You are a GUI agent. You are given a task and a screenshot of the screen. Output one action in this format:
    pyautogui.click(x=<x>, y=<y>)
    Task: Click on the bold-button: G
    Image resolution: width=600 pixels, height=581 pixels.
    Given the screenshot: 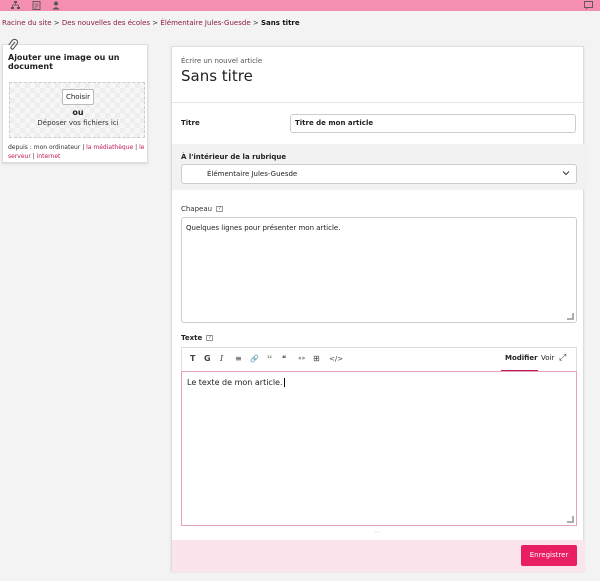 What is the action you would take?
    pyautogui.click(x=207, y=359)
    